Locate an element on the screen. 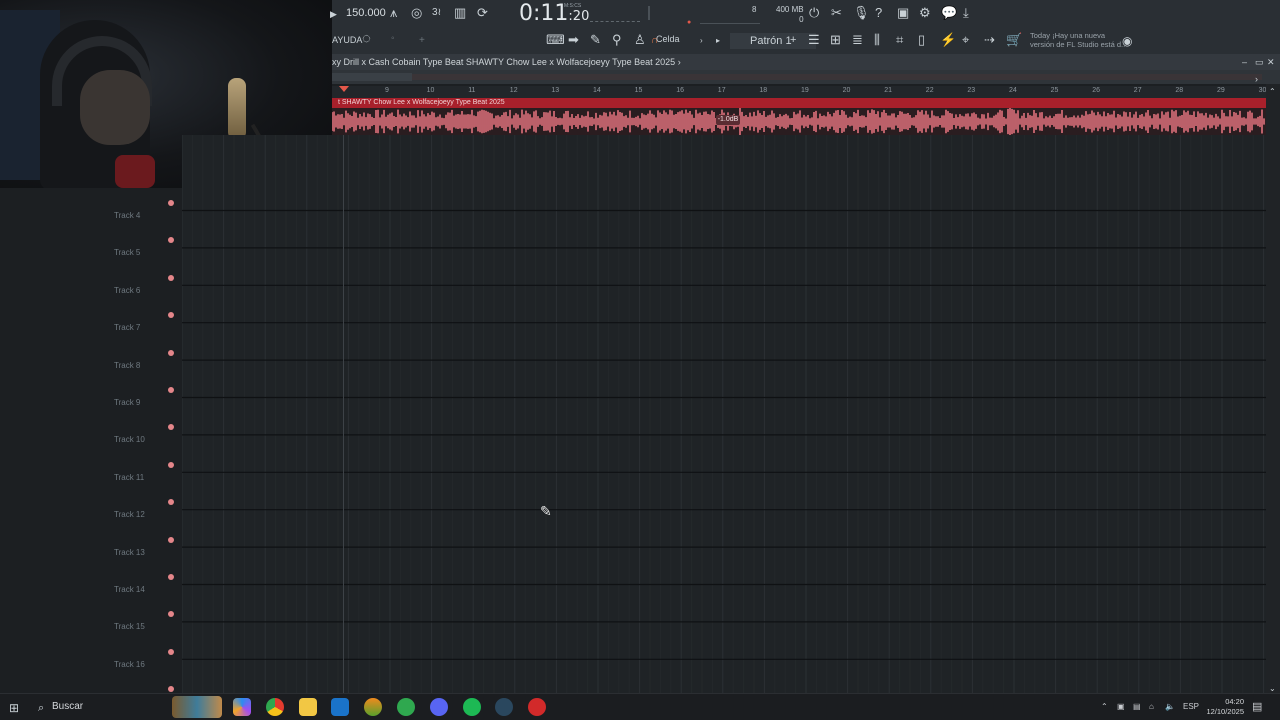  globe-icon: ◉ is located at coordinates (1127, 41).